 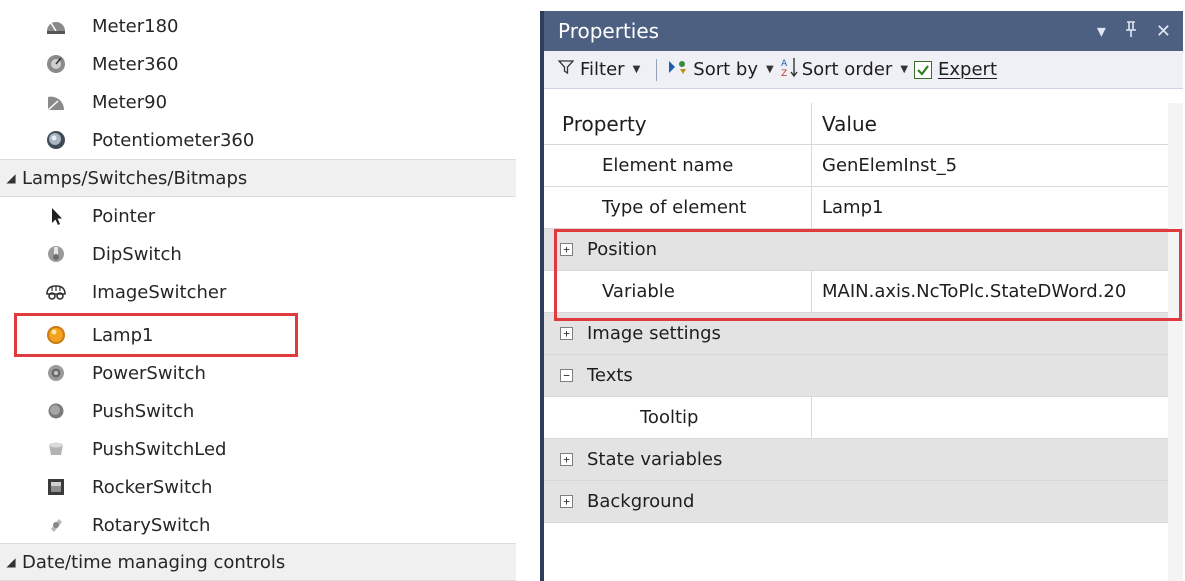 What do you see at coordinates (657, 69) in the screenshot?
I see `toolbar-separator` at bounding box center [657, 69].